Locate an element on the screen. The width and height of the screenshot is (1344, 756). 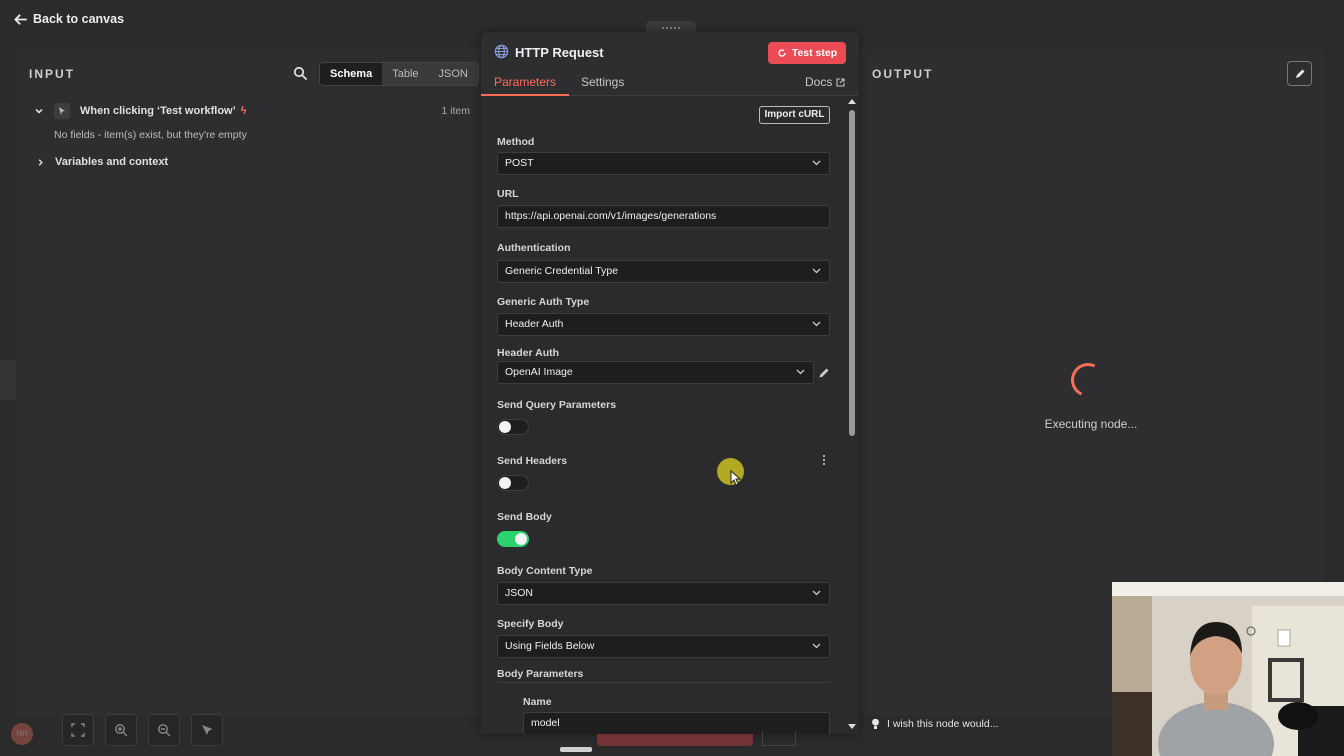
body-content-type-label: Body Content Type is located at coordinates (545, 571).